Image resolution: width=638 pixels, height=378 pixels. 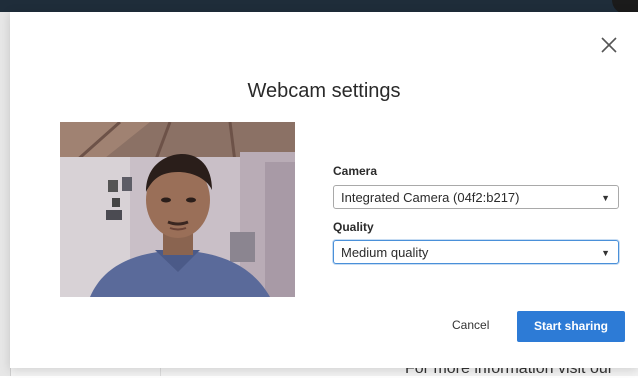 I want to click on quality-select: Medium quality ▼, so click(x=476, y=252).